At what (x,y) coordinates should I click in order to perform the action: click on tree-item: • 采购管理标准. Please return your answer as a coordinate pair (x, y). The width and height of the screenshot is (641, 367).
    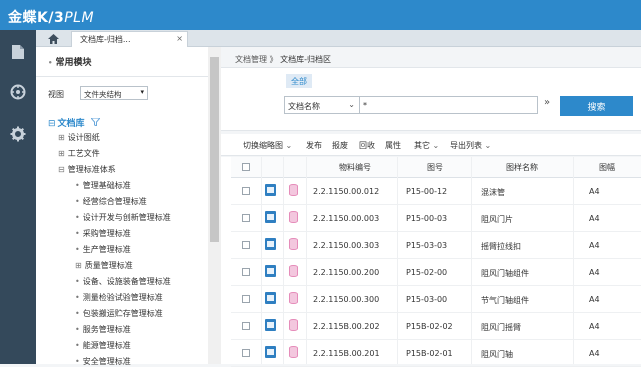
    Looking at the image, I should click on (103, 233).